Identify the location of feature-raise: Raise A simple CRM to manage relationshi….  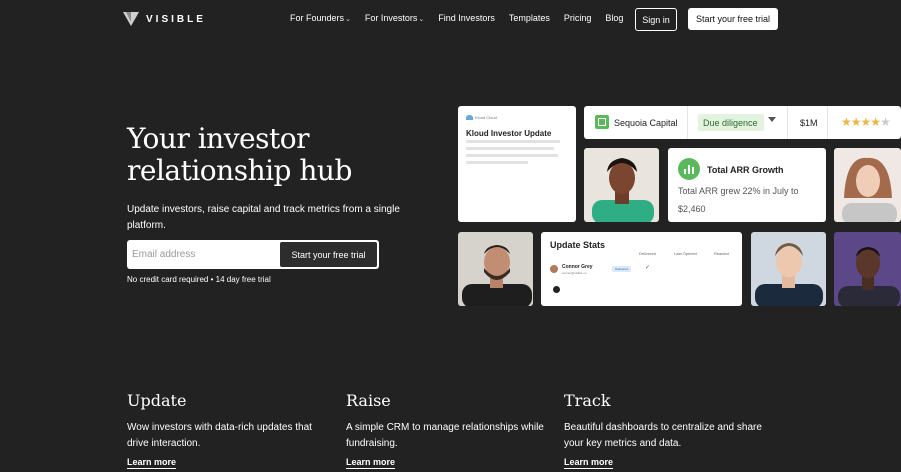
(448, 430).